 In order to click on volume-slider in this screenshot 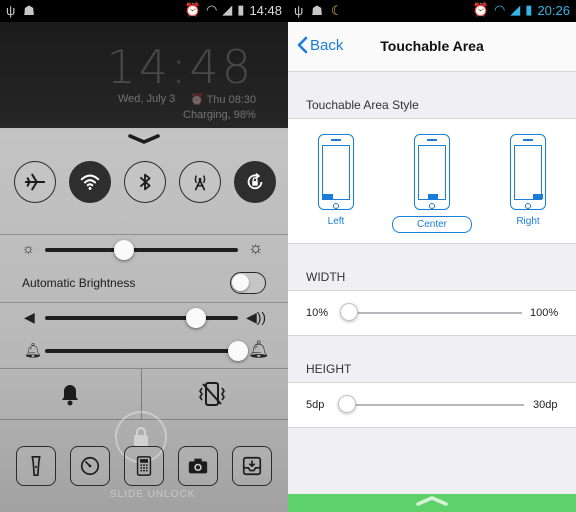, I will do `click(141, 318)`.